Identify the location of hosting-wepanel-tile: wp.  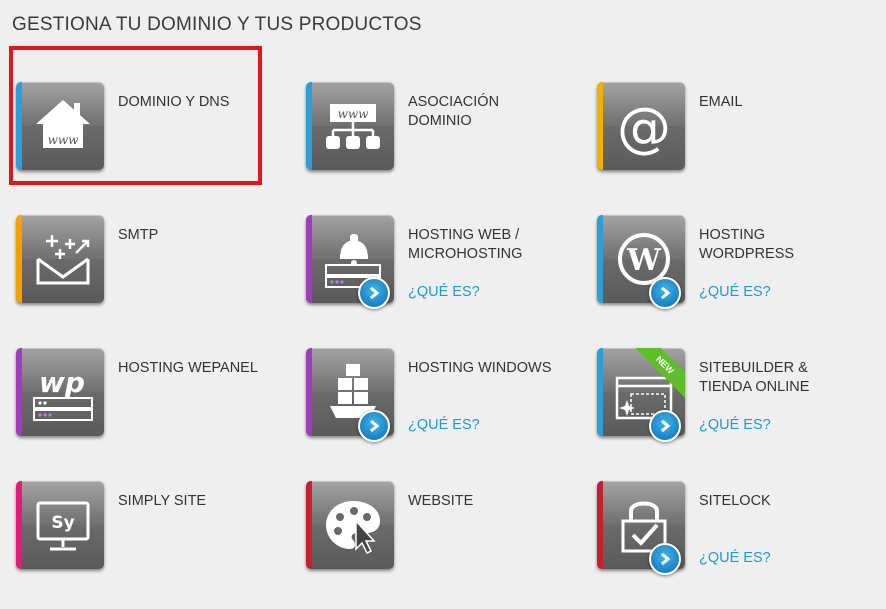
(60, 392).